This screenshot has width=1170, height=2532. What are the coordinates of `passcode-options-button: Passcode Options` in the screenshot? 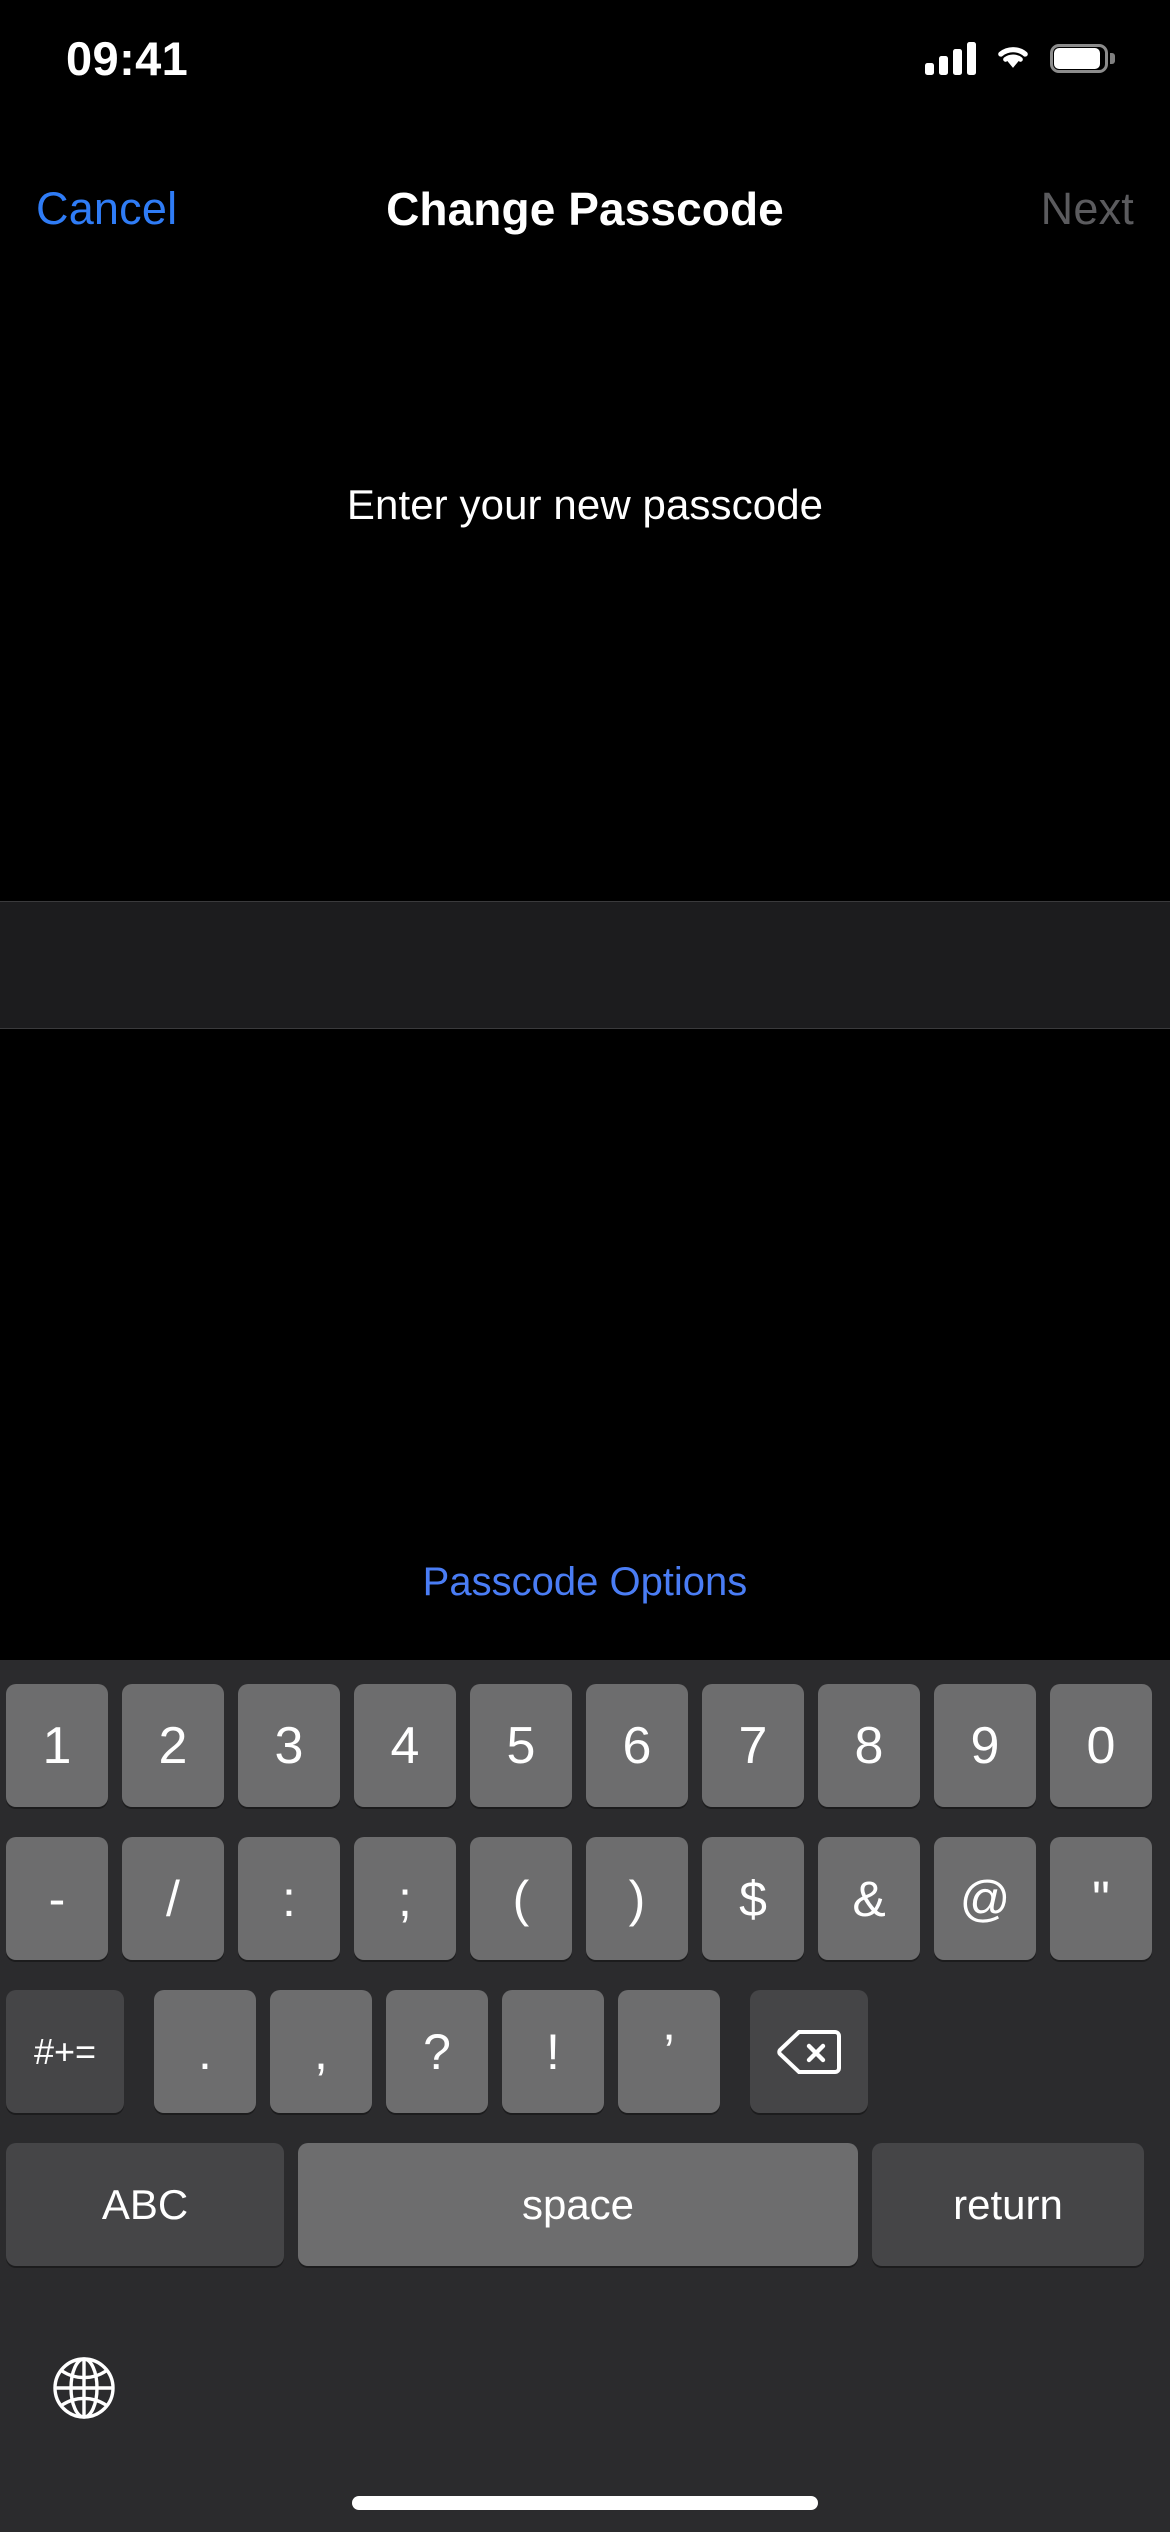 It's located at (585, 1582).